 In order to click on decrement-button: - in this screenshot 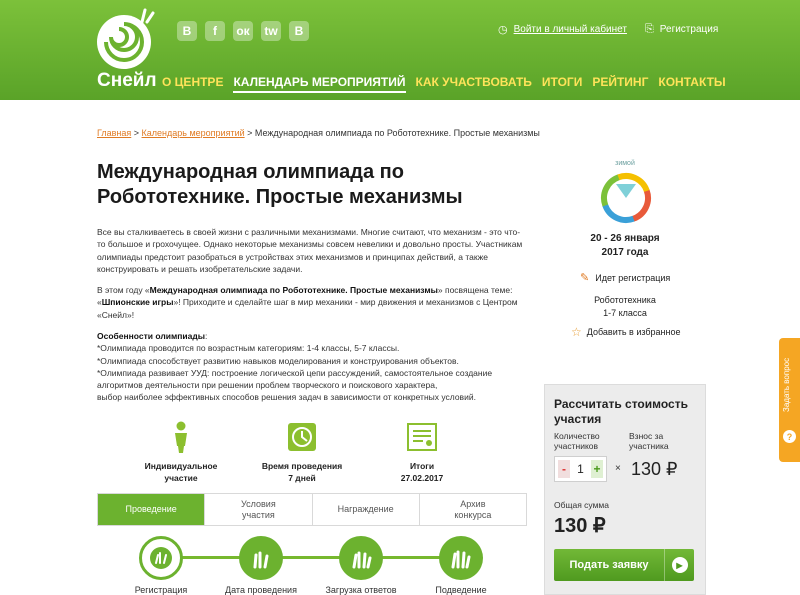, I will do `click(564, 469)`.